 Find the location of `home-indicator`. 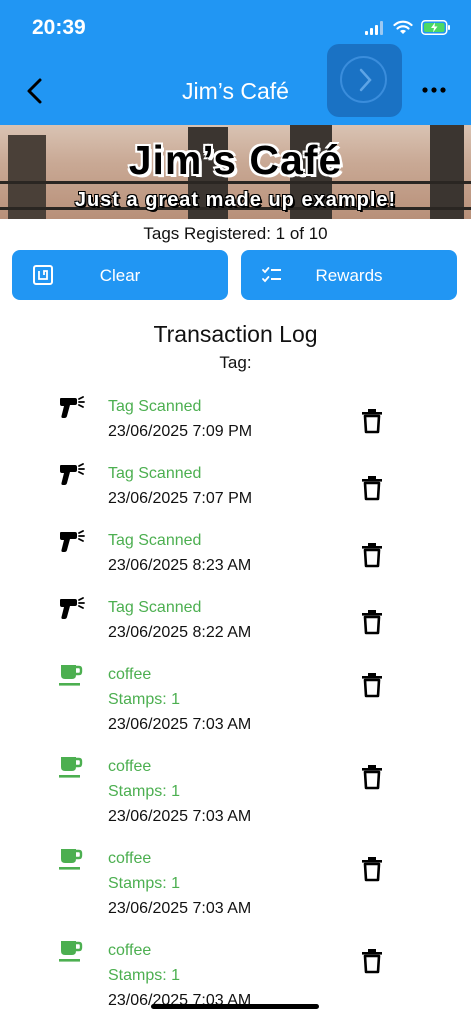

home-indicator is located at coordinates (235, 1006).